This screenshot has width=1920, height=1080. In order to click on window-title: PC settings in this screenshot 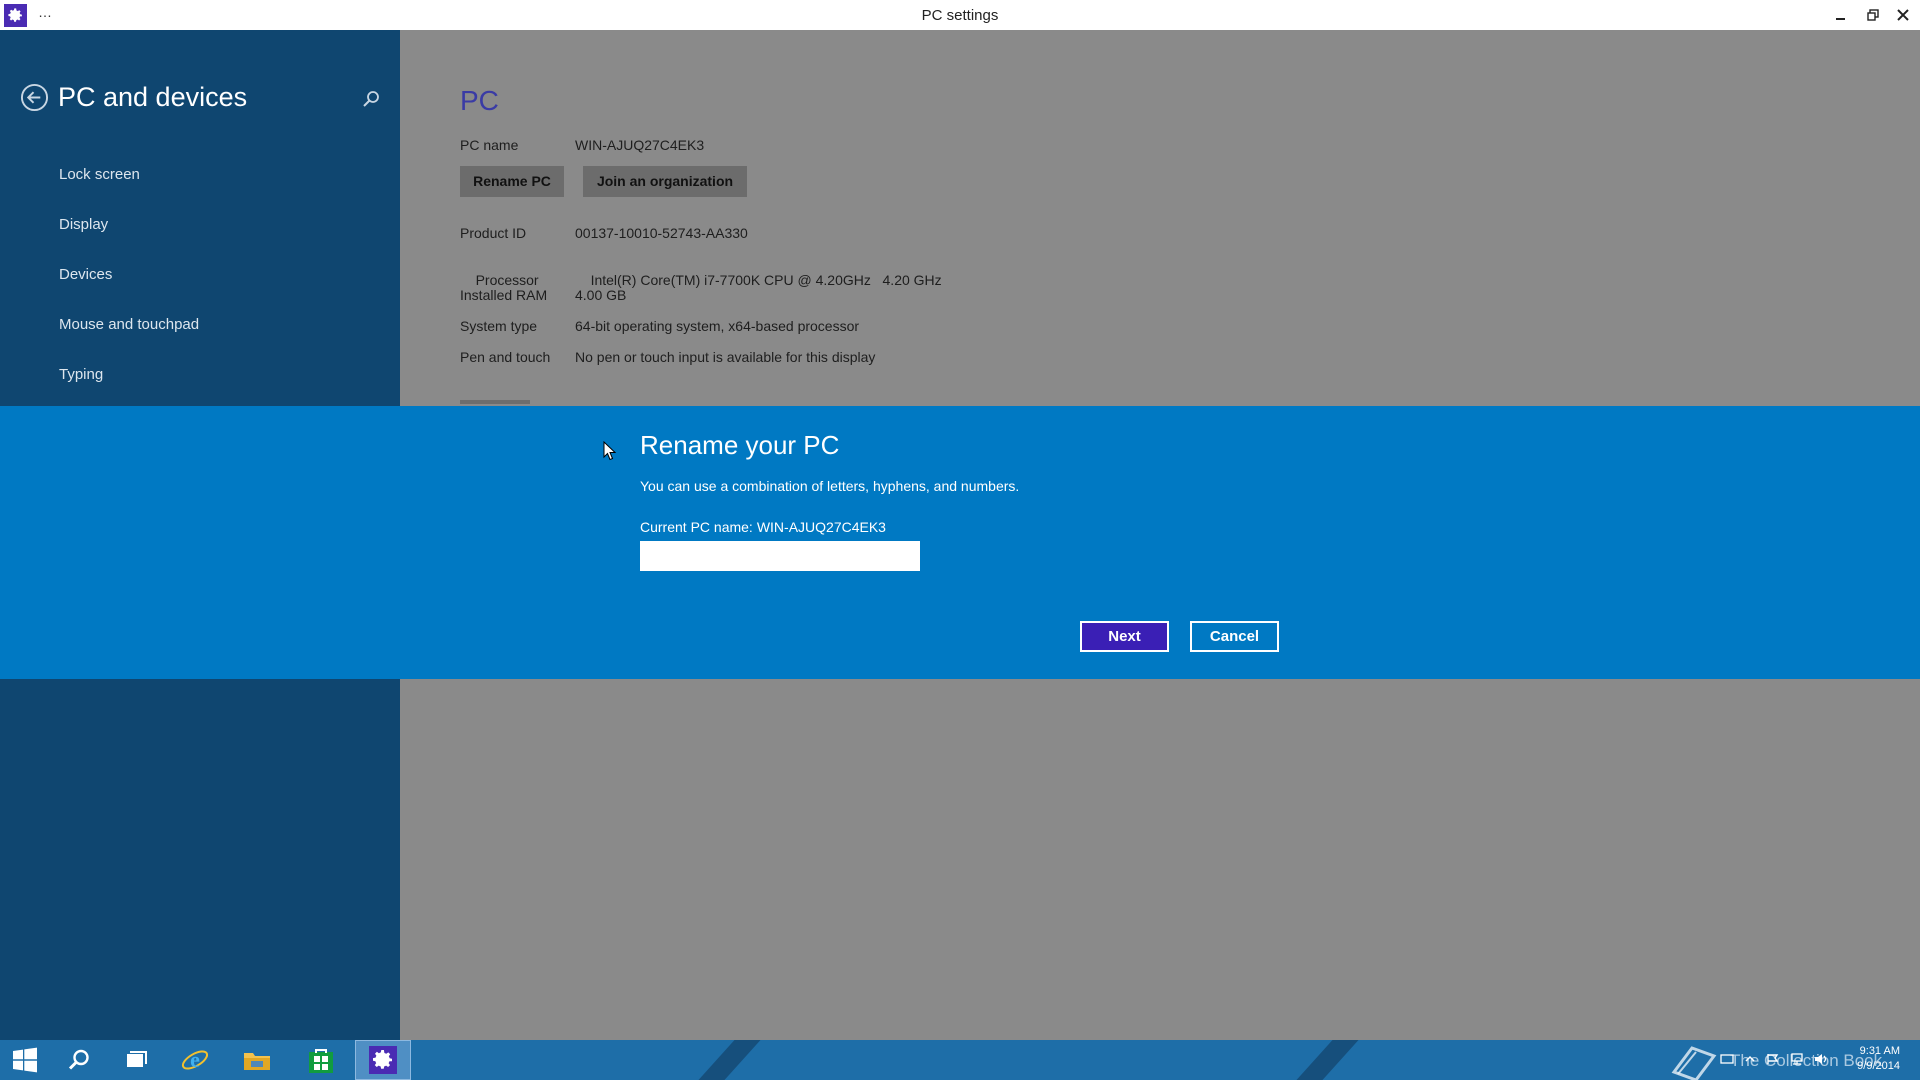, I will do `click(960, 15)`.